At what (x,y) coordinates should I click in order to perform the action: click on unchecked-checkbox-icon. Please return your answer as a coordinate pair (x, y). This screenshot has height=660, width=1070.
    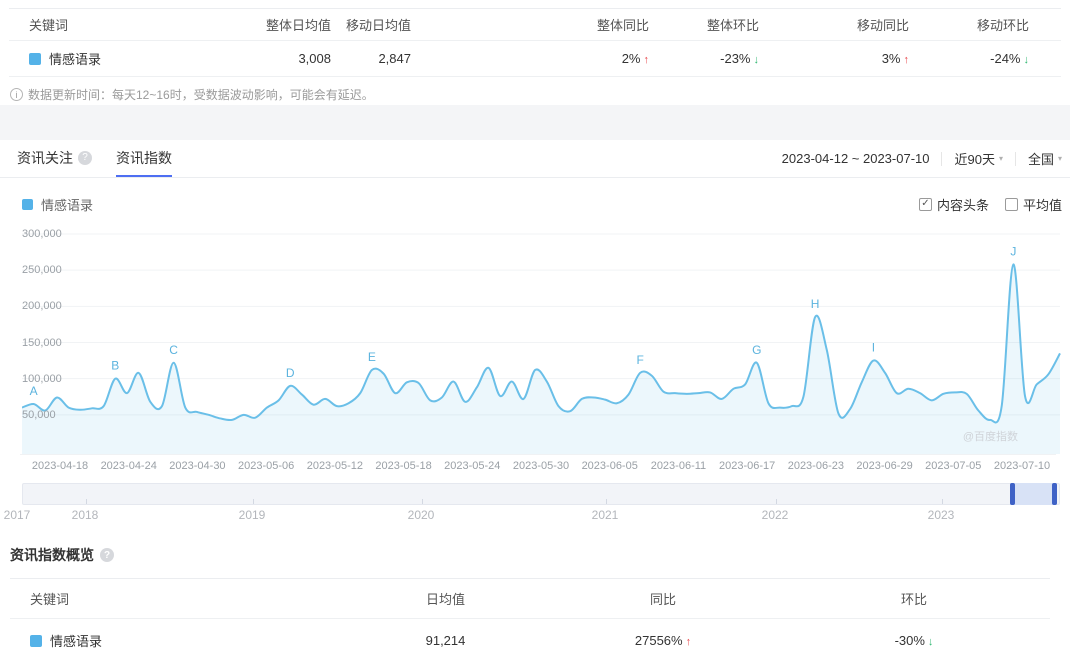
    Looking at the image, I should click on (1011, 204).